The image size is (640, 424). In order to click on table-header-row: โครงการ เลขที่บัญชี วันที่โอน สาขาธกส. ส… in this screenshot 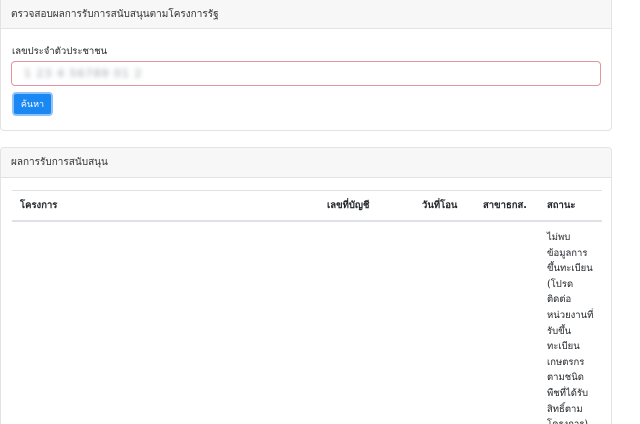, I will do `click(307, 206)`.